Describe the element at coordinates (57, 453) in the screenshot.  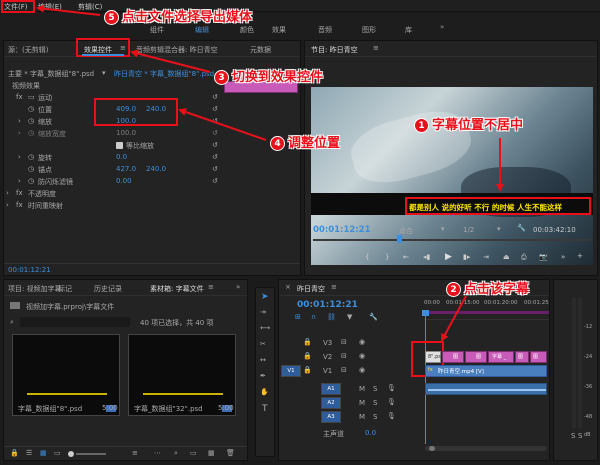
I see `freeform-icon: ▭` at that location.